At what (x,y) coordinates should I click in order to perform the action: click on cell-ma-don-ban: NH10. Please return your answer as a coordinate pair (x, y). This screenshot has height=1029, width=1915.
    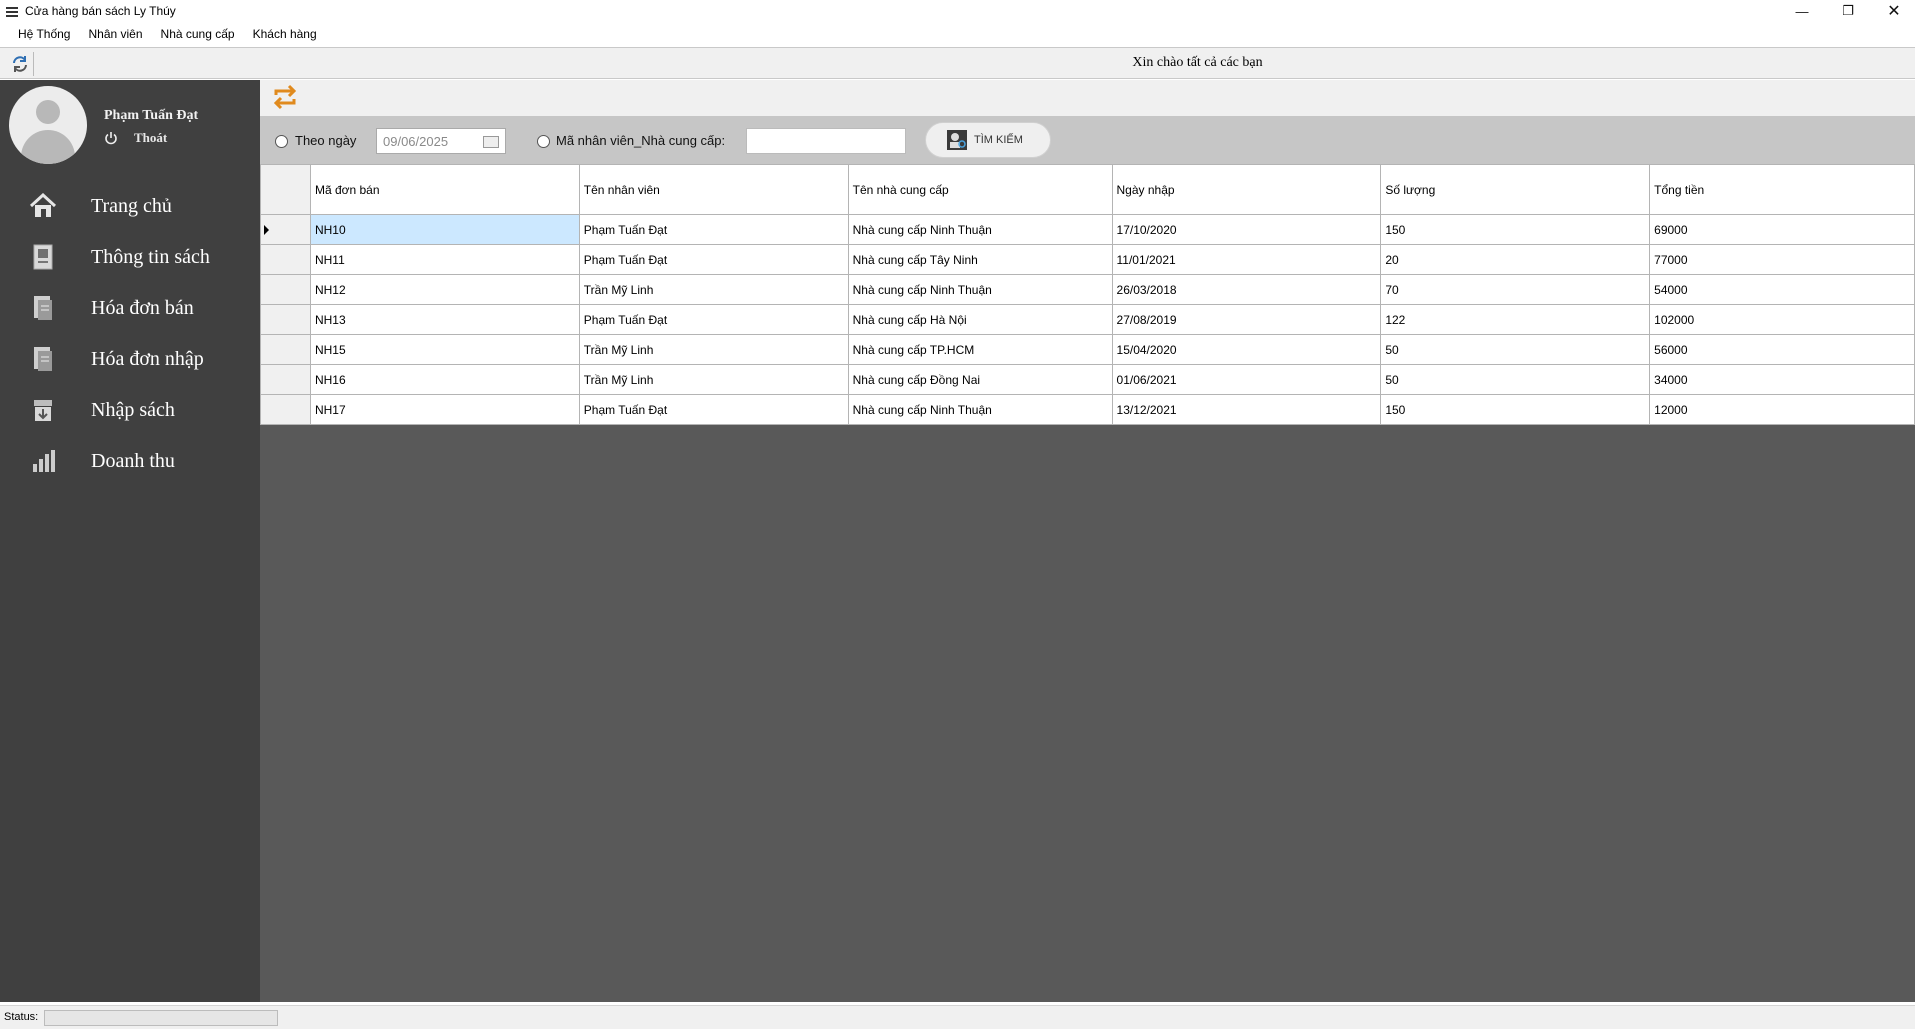
    Looking at the image, I should click on (444, 229).